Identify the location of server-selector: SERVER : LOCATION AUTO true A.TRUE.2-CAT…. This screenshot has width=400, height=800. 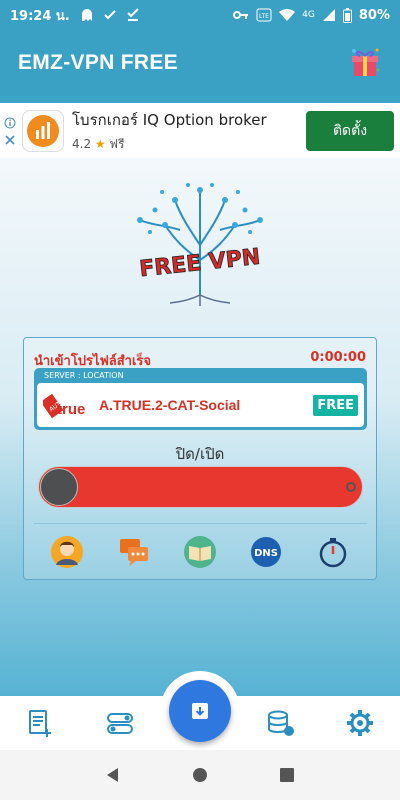
(200, 399).